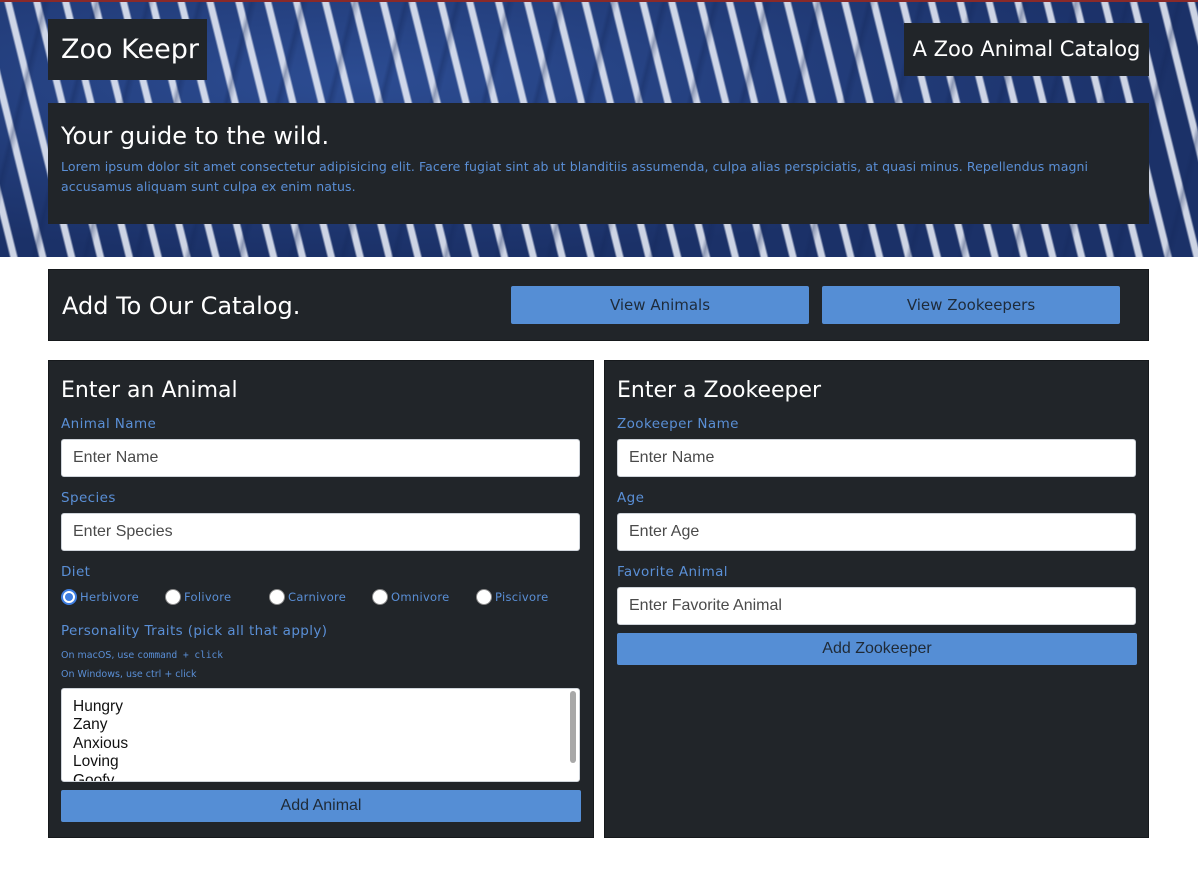 This screenshot has height=883, width=1198. Describe the element at coordinates (660, 305) in the screenshot. I see `view-animals-button: View Animals` at that location.